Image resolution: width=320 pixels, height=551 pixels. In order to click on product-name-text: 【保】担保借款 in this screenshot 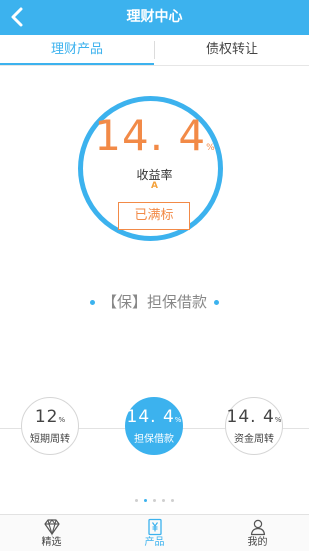, I will do `click(154, 302)`.